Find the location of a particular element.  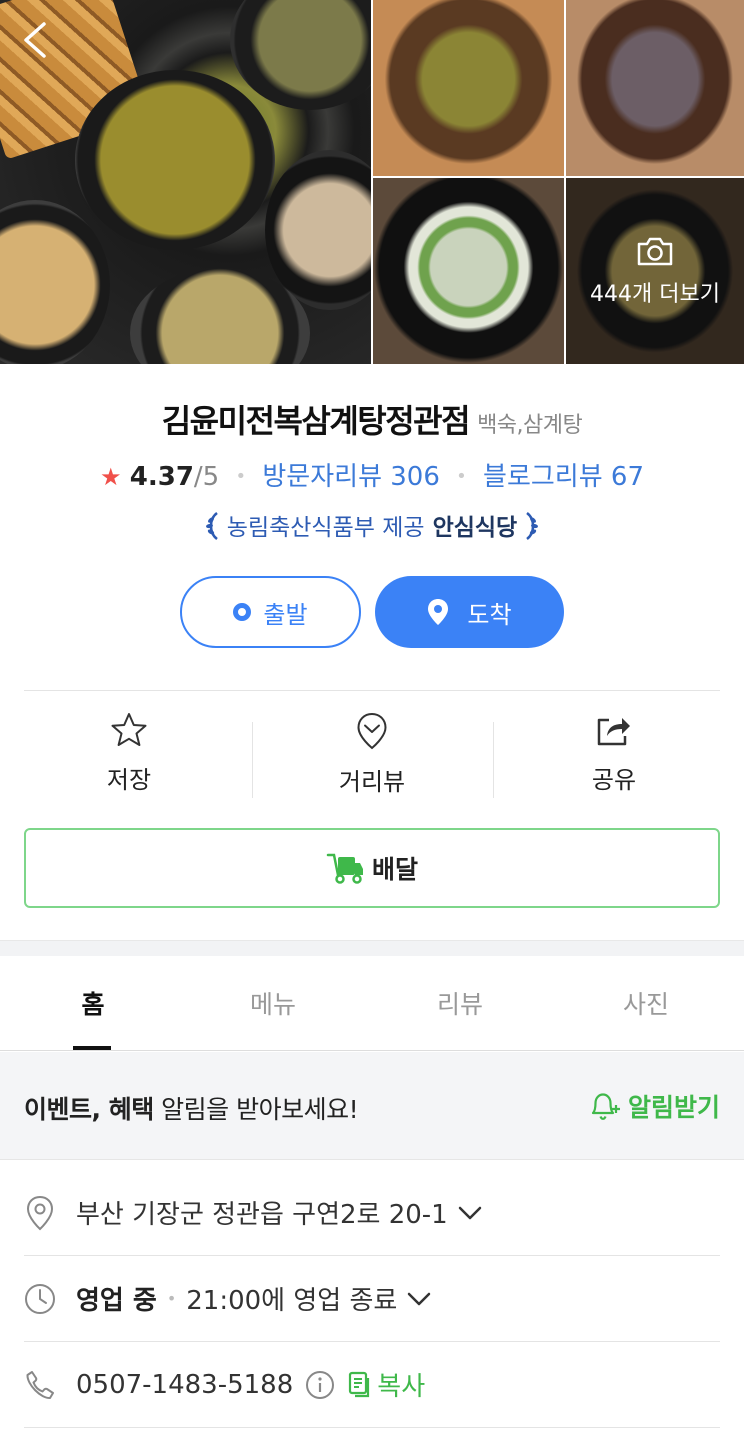

notification-banner: 이벤트, 혜택 알림을 받아보세요! 알림받기 is located at coordinates (372, 1106).